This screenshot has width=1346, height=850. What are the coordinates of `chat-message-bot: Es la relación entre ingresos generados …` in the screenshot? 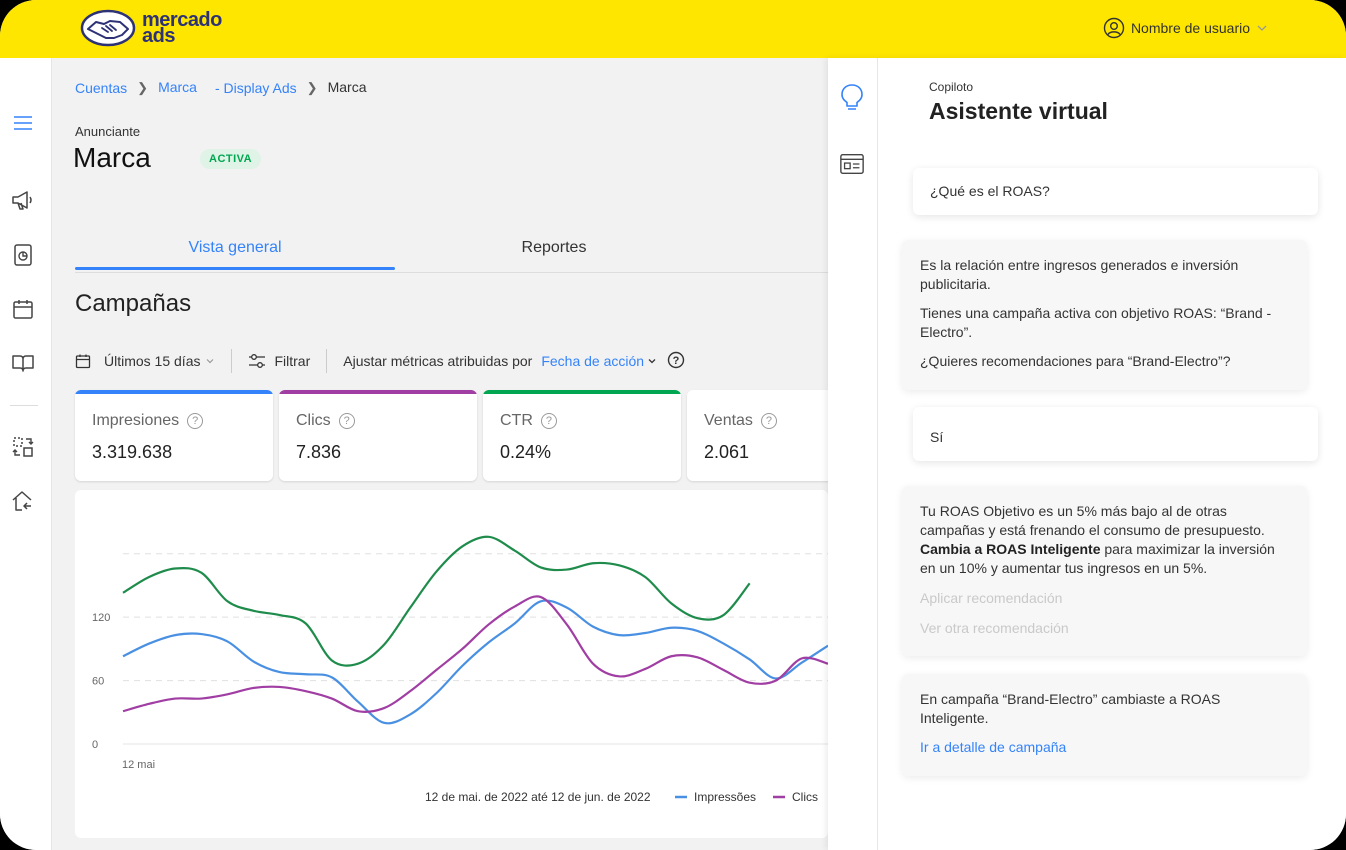 It's located at (1104, 315).